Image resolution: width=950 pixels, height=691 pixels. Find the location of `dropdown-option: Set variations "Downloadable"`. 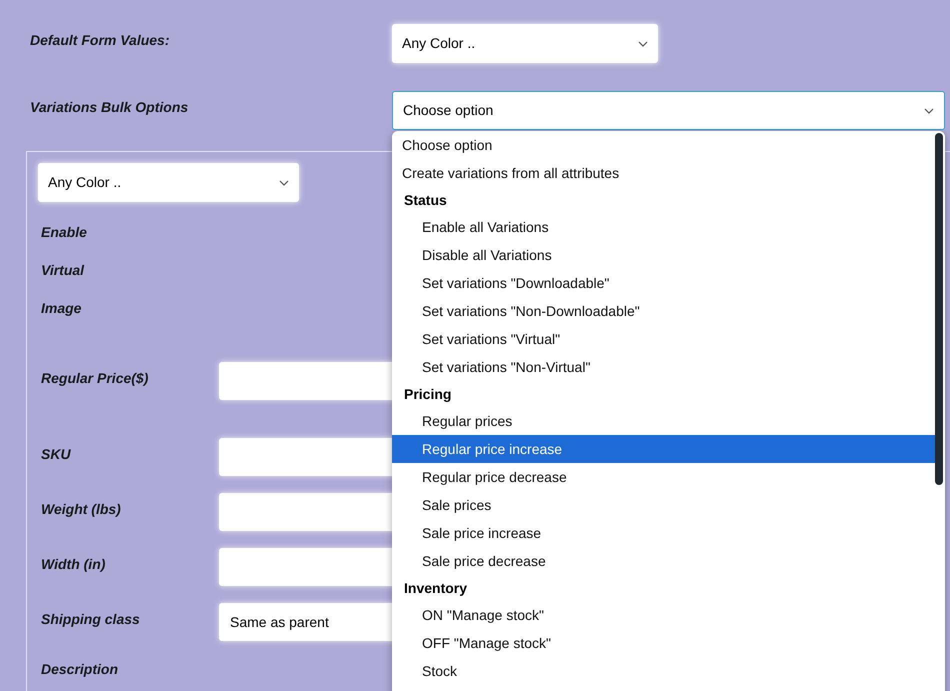

dropdown-option: Set variations "Downloadable" is located at coordinates (663, 283).